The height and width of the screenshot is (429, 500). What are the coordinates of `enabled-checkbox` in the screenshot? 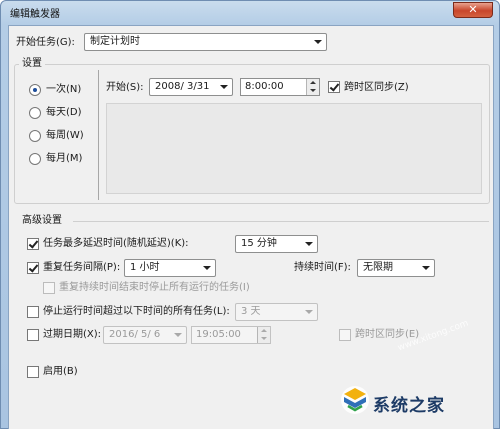 It's located at (33, 372).